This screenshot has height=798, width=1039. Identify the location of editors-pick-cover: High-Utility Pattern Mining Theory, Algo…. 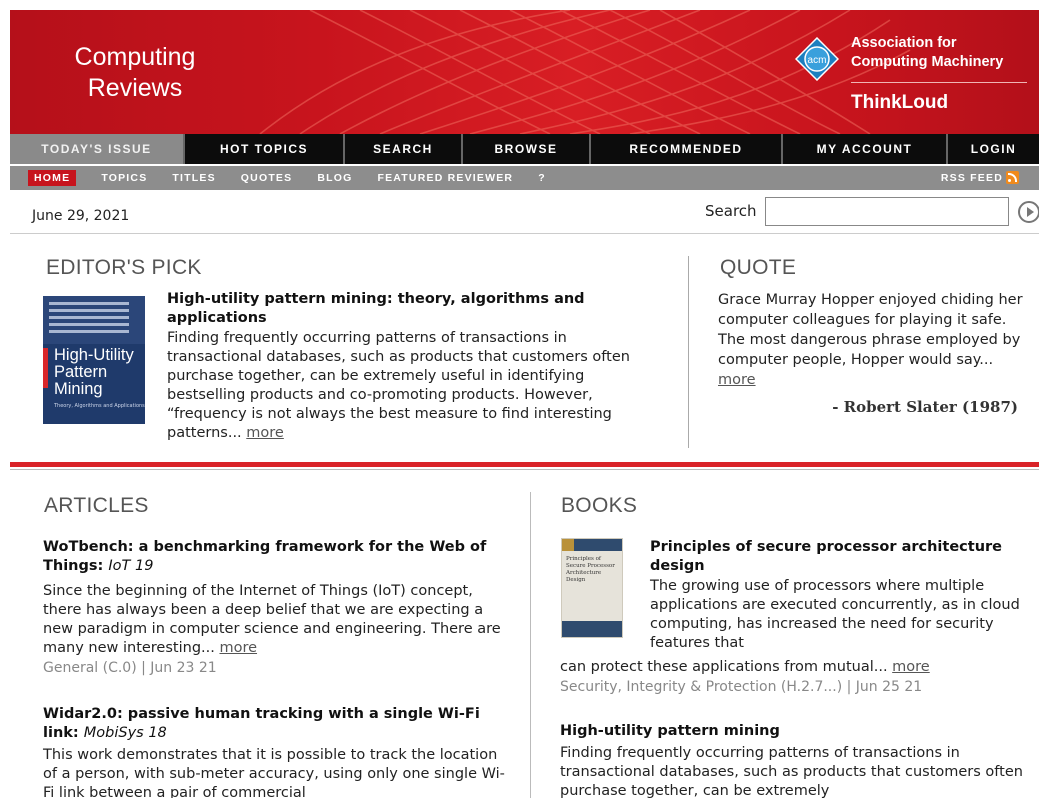
(94, 360).